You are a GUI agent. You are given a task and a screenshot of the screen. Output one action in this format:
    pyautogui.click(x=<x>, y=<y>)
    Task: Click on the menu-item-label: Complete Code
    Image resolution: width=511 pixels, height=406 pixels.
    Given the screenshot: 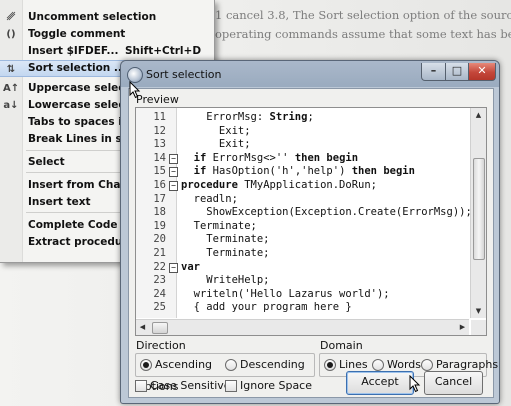 What is the action you would take?
    pyautogui.click(x=73, y=225)
    